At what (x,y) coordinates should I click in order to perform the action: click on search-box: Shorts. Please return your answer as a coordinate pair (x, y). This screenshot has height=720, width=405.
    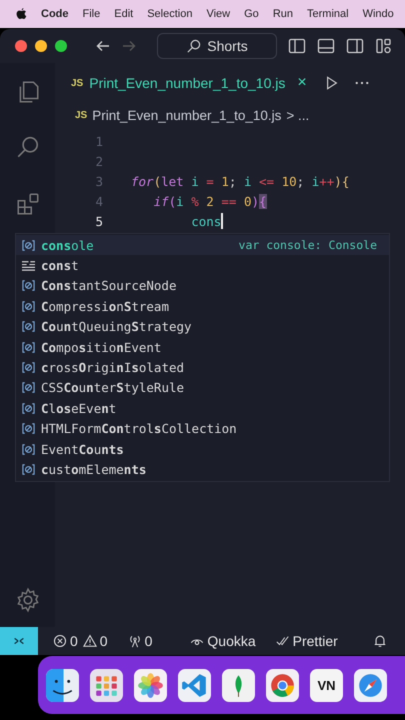
    Looking at the image, I should click on (217, 46).